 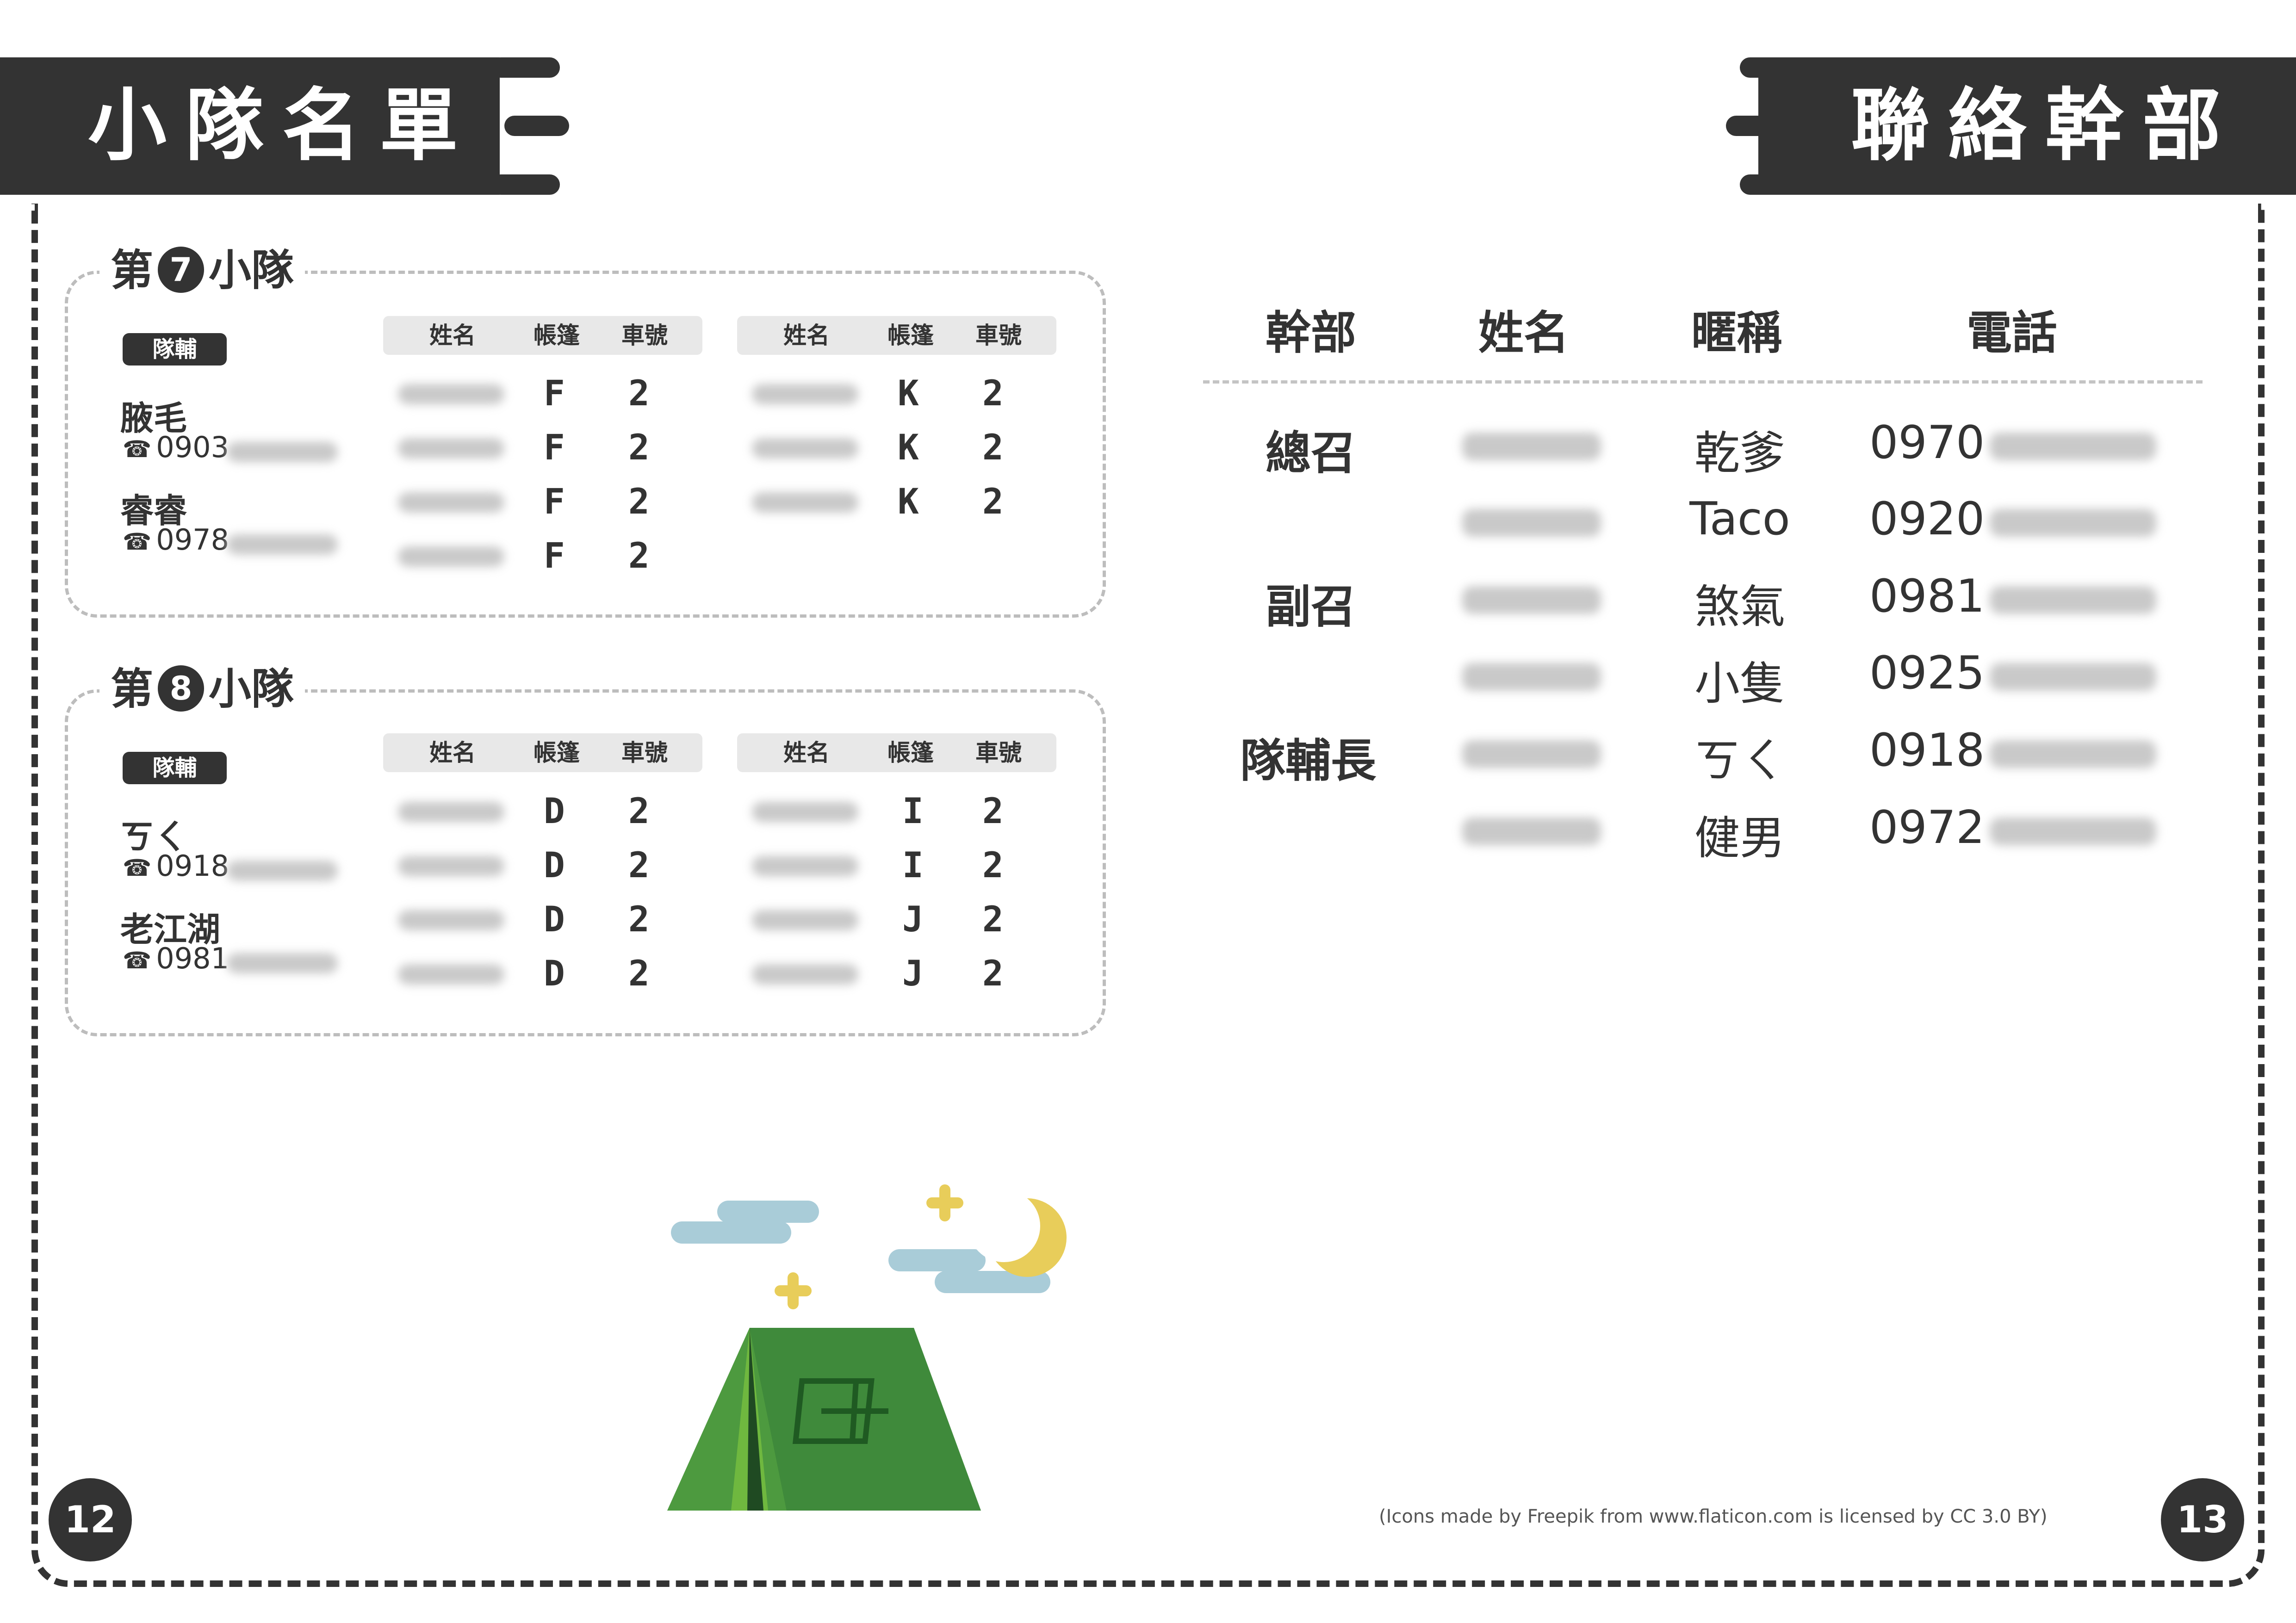 I want to click on contact-phone: 0918, so click(x=1927, y=750).